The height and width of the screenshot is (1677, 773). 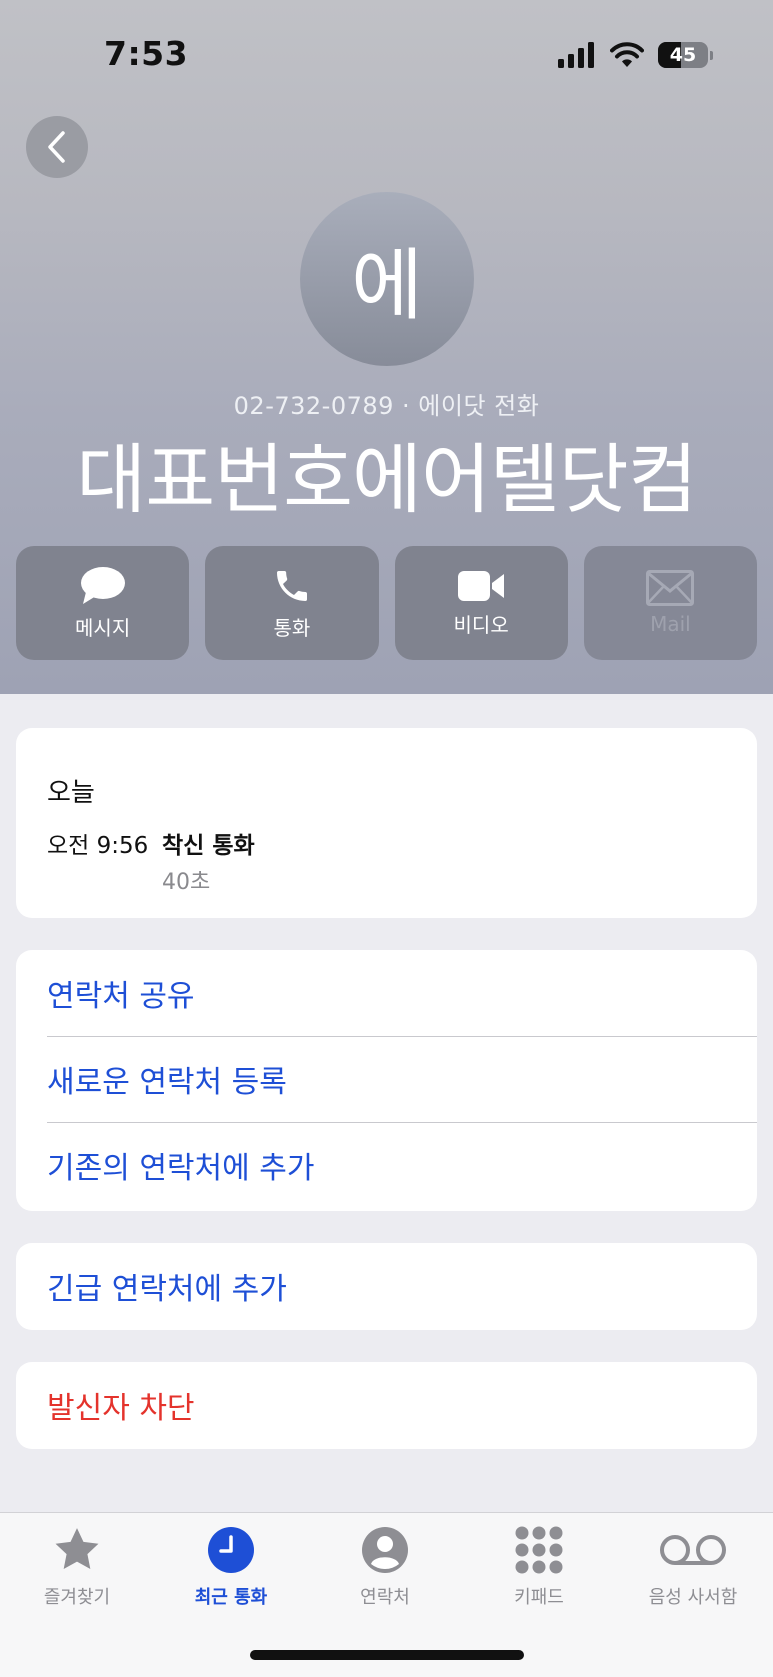 I want to click on tab-contacts: 연락처, so click(x=385, y=1567).